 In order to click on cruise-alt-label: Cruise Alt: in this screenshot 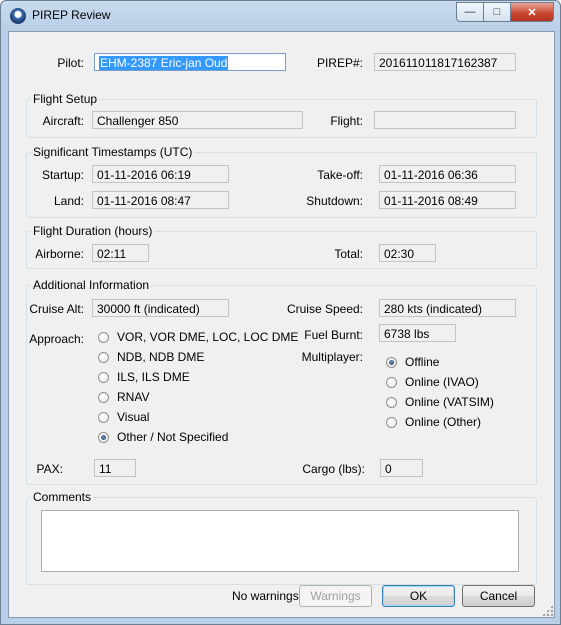, I will do `click(56, 309)`.